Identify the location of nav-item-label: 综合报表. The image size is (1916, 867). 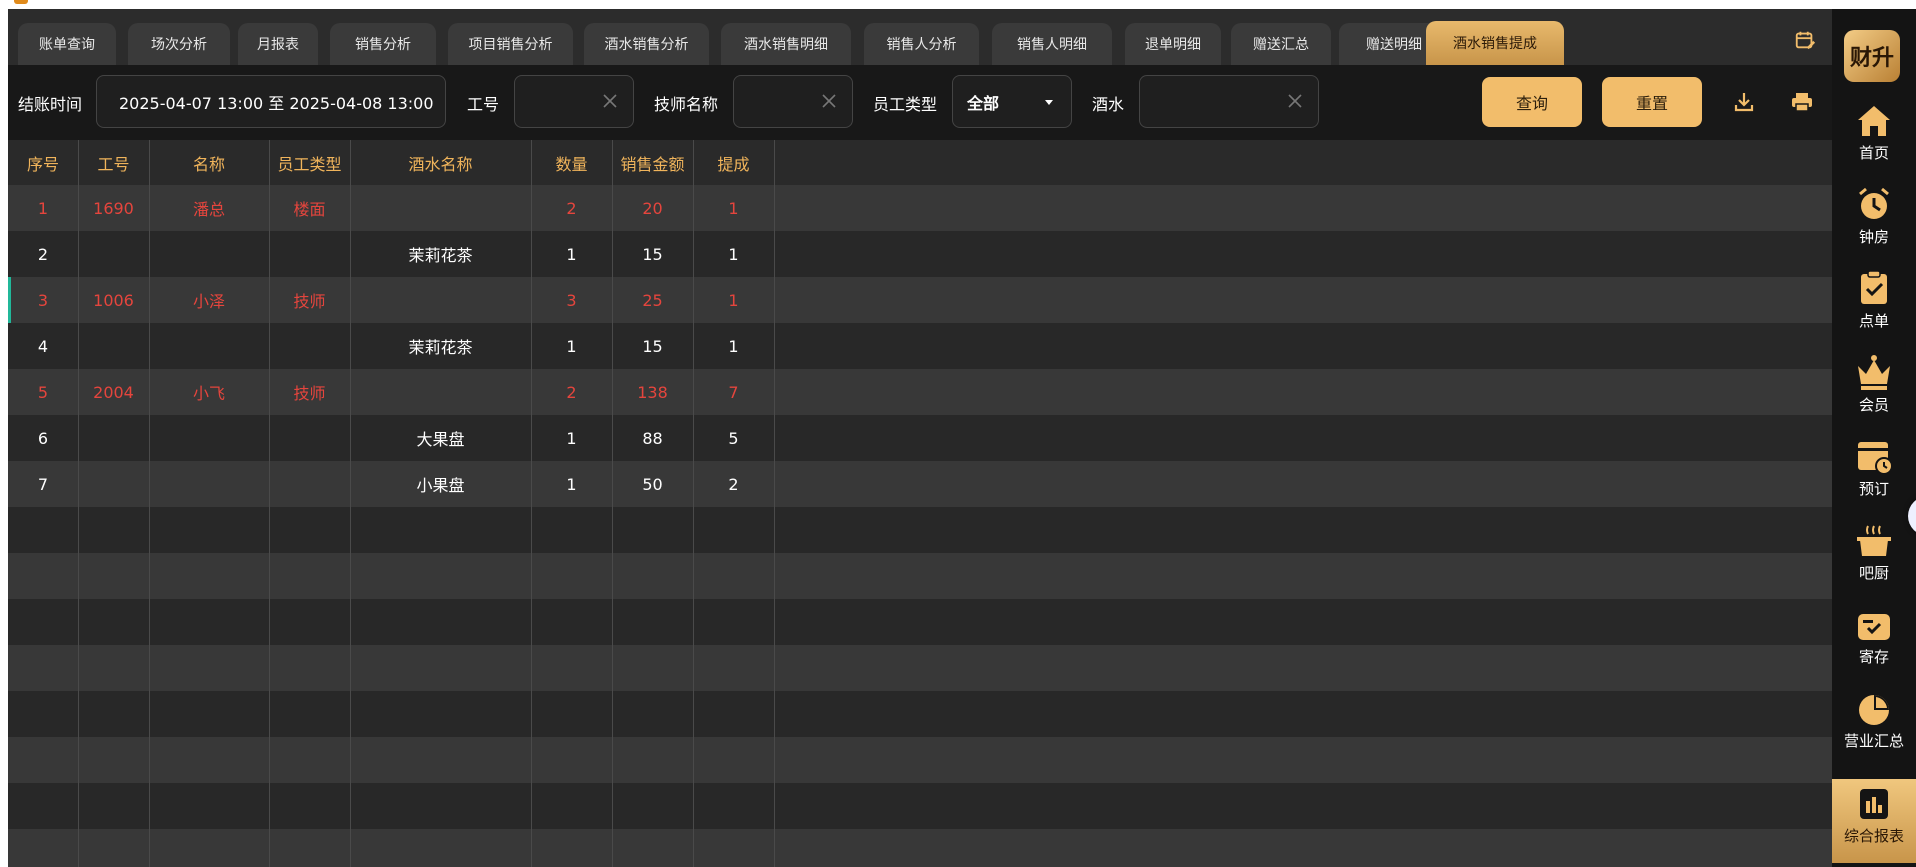
(1873, 836).